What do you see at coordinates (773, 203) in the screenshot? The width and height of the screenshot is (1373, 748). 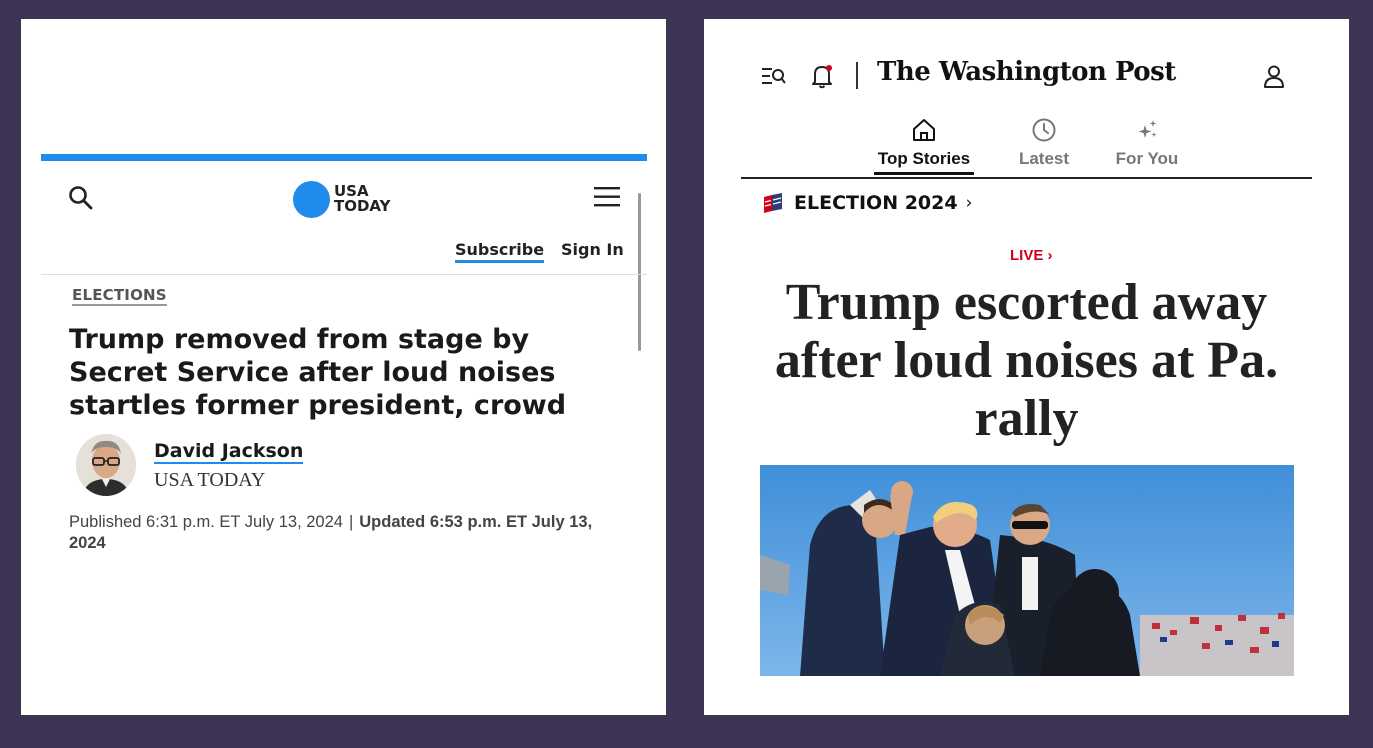 I see `flag-icon` at bounding box center [773, 203].